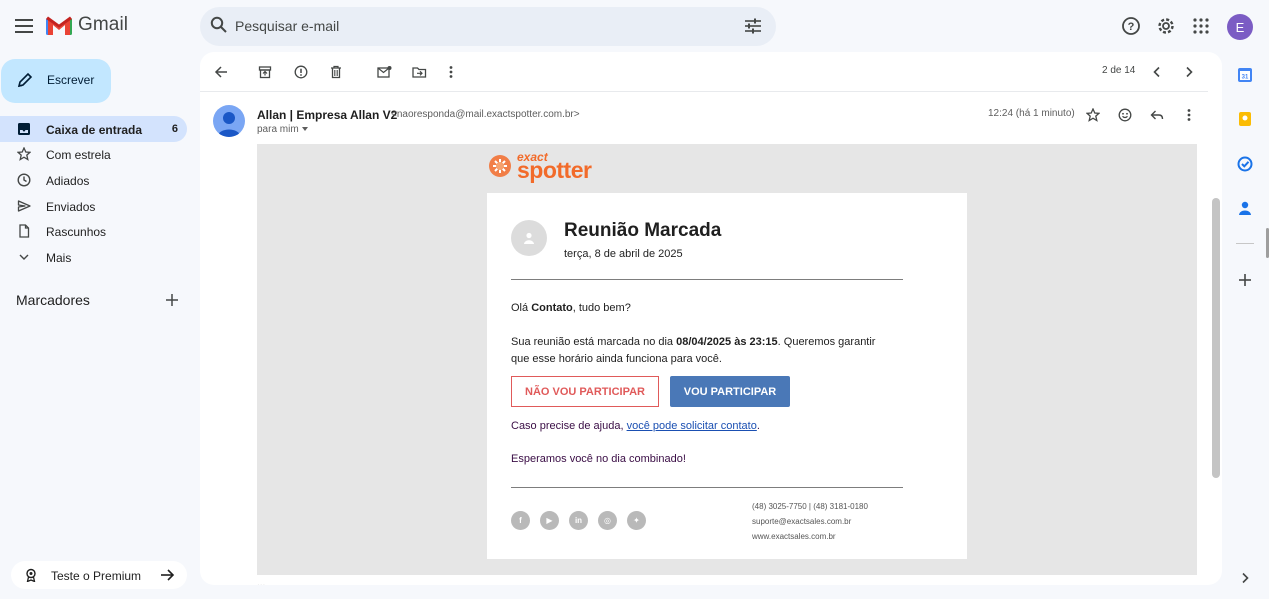 The height and width of the screenshot is (599, 1269). What do you see at coordinates (552, 308) in the screenshot?
I see `contact-name: Contato` at bounding box center [552, 308].